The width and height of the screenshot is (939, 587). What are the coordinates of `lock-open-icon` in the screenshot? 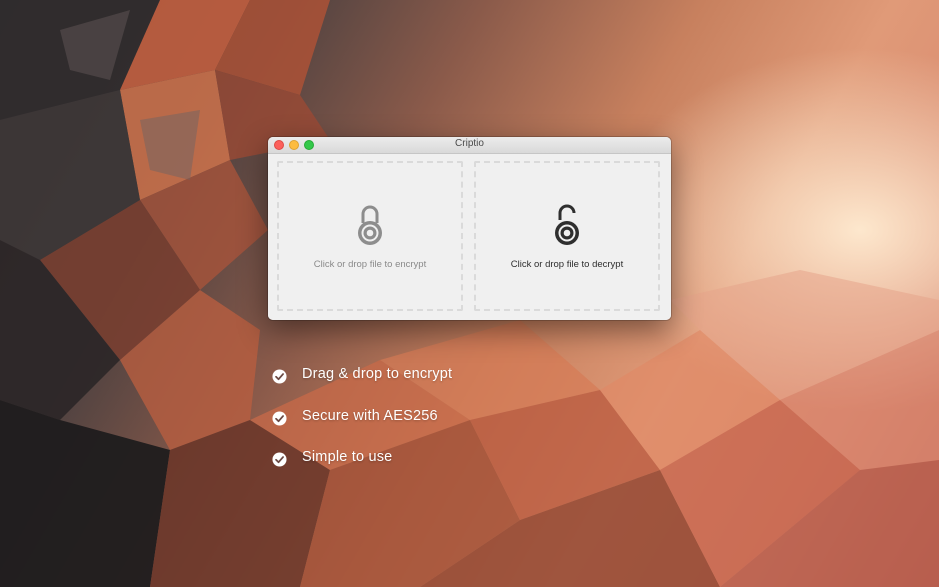 It's located at (567, 224).